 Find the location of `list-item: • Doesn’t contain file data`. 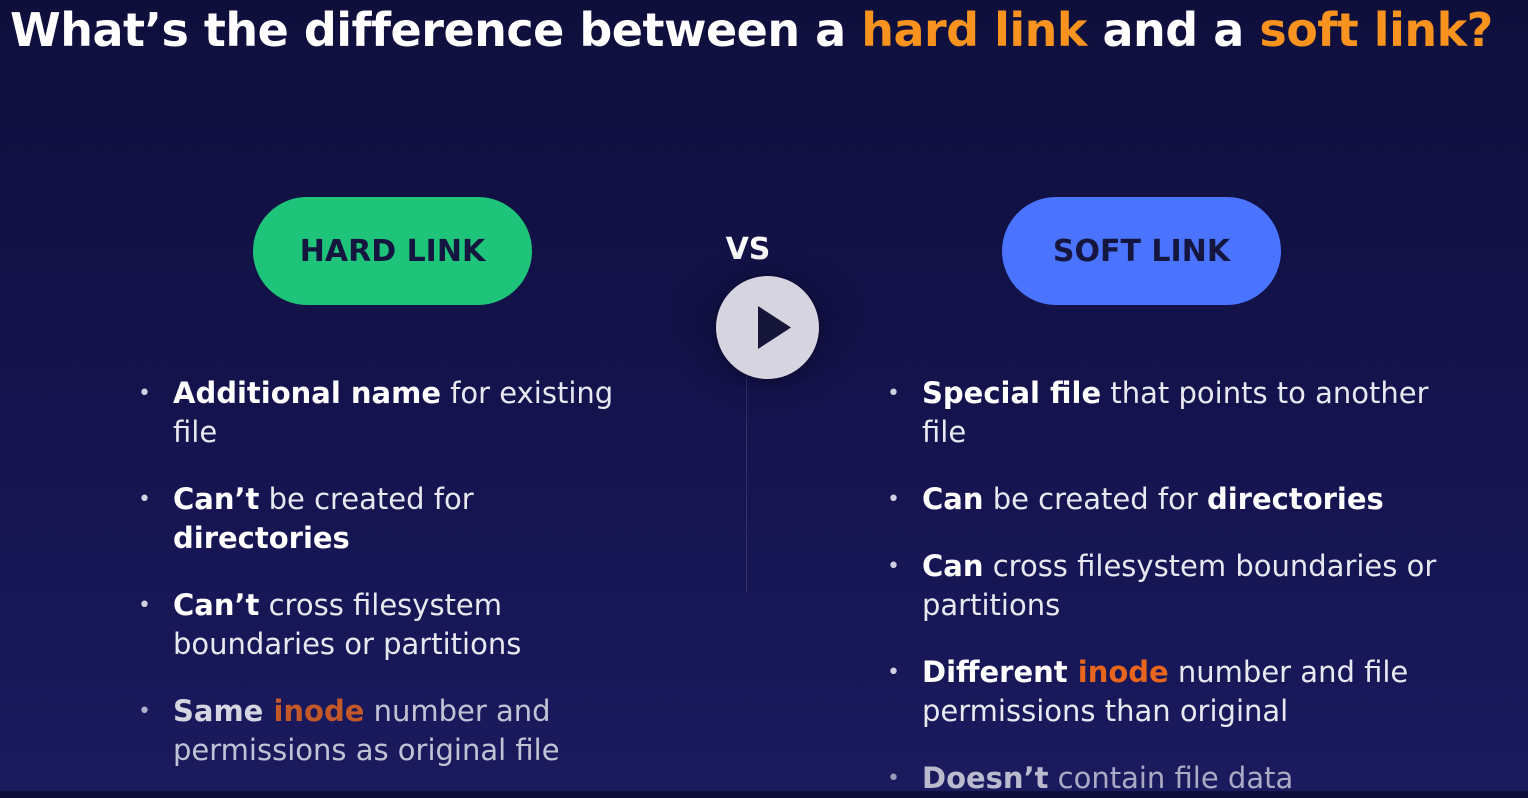

list-item: • Doesn’t contain file data is located at coordinates (1167, 778).